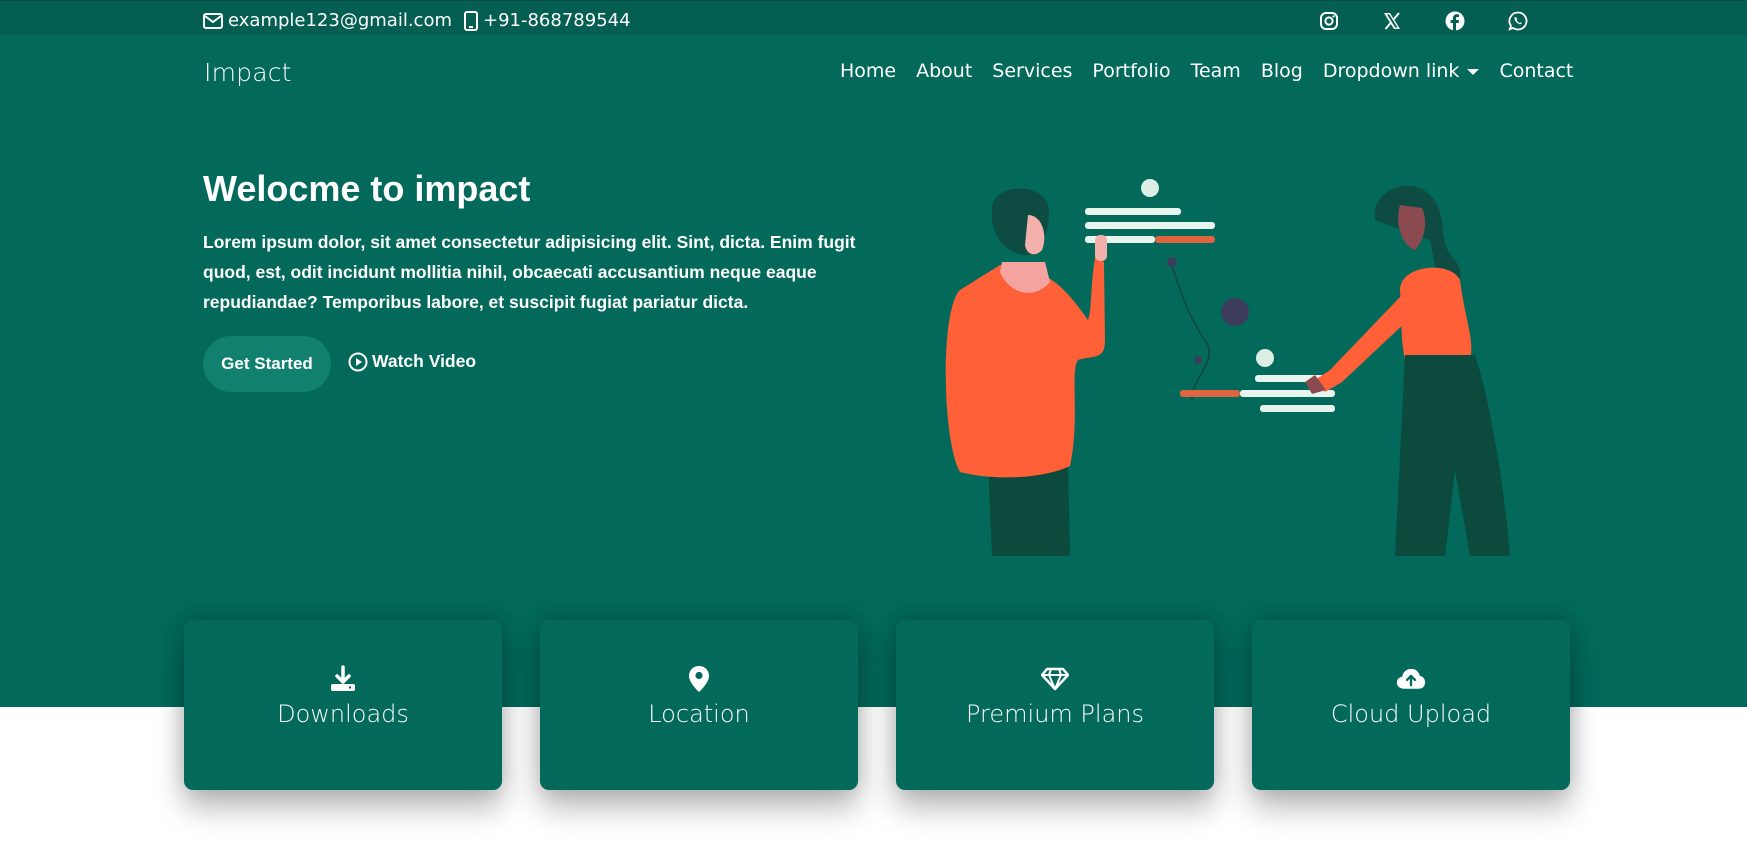 The height and width of the screenshot is (842, 1747). Describe the element at coordinates (944, 71) in the screenshot. I see `nav-about: About` at that location.